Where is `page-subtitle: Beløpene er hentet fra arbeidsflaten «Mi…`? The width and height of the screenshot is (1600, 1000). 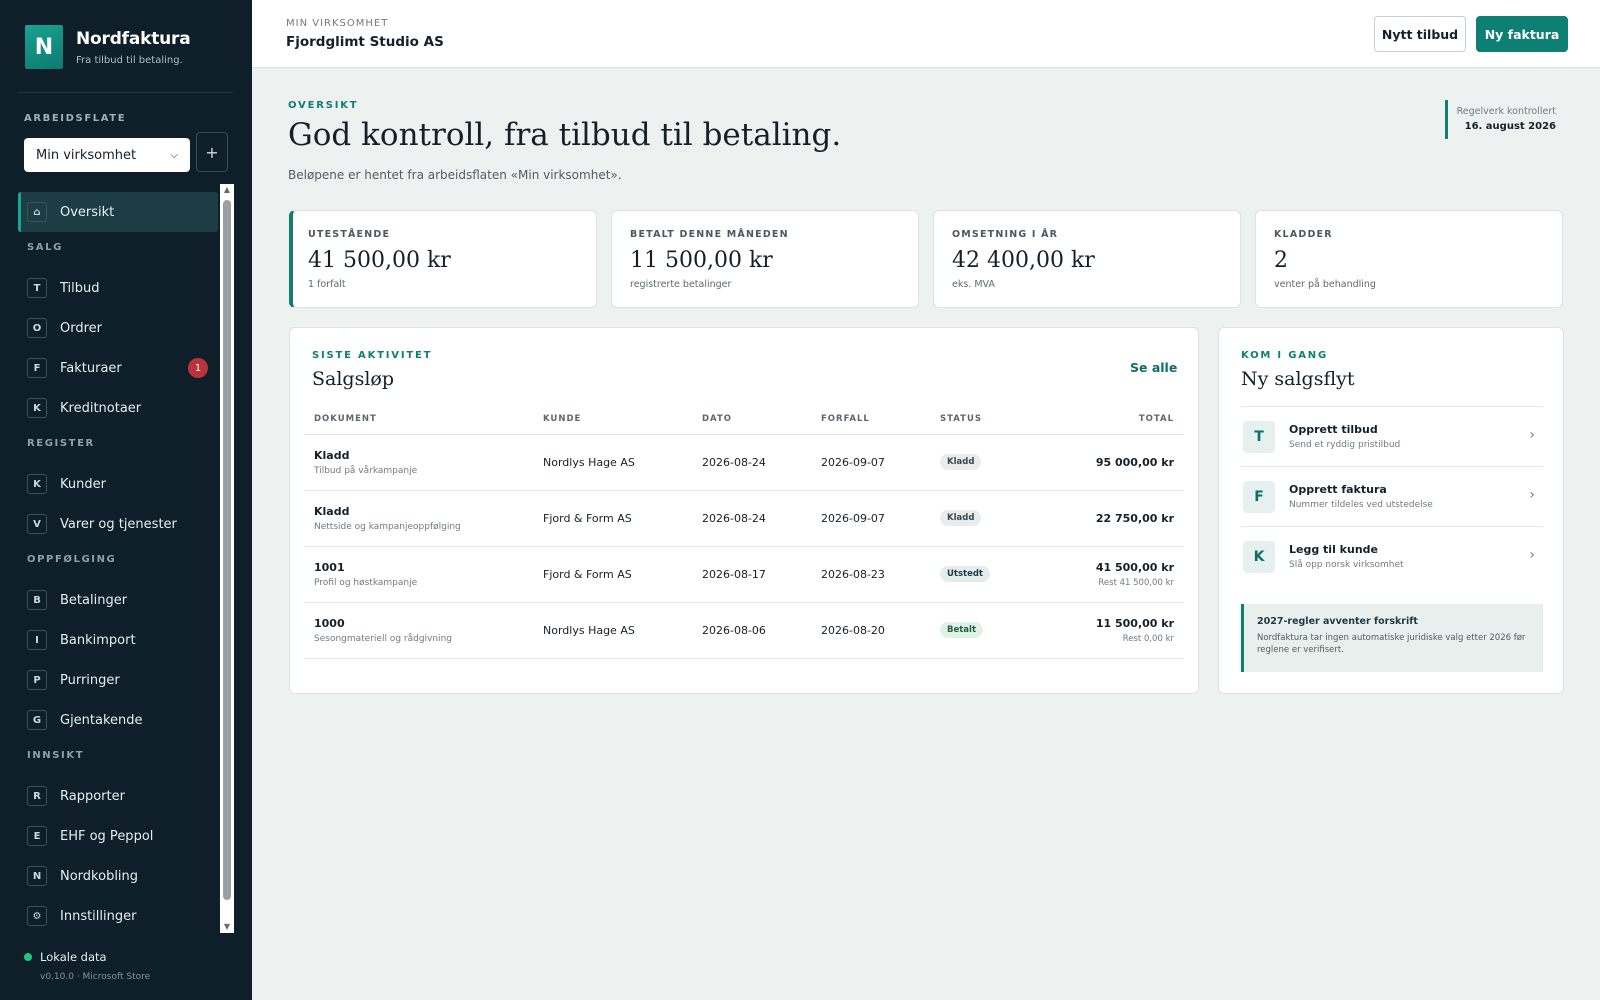 page-subtitle: Beløpene er hentet fra arbeidsflaten «Mi… is located at coordinates (455, 175).